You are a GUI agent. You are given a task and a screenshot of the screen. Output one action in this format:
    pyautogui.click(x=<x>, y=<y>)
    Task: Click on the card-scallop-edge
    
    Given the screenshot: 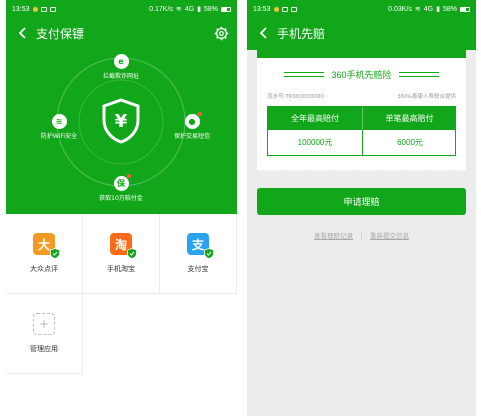 What is the action you would take?
    pyautogui.click(x=361, y=170)
    